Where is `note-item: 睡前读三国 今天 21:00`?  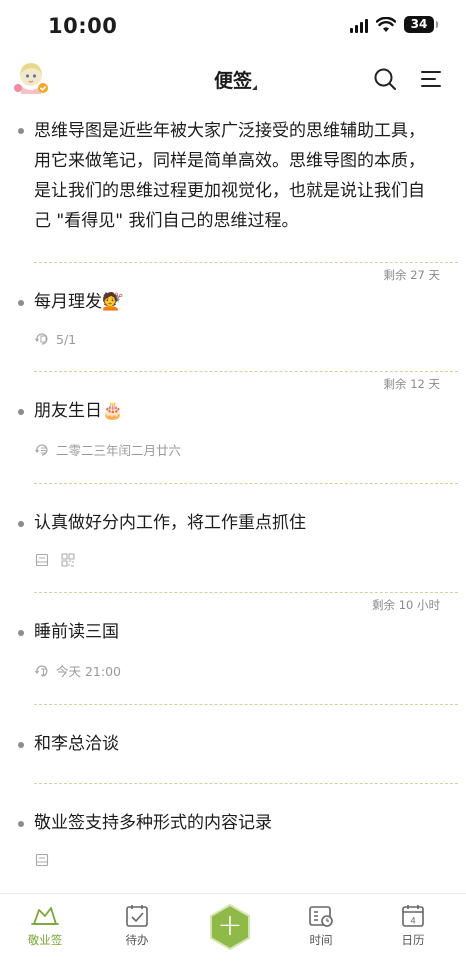
note-item: 睡前读三国 今天 21:00 is located at coordinates (233, 648).